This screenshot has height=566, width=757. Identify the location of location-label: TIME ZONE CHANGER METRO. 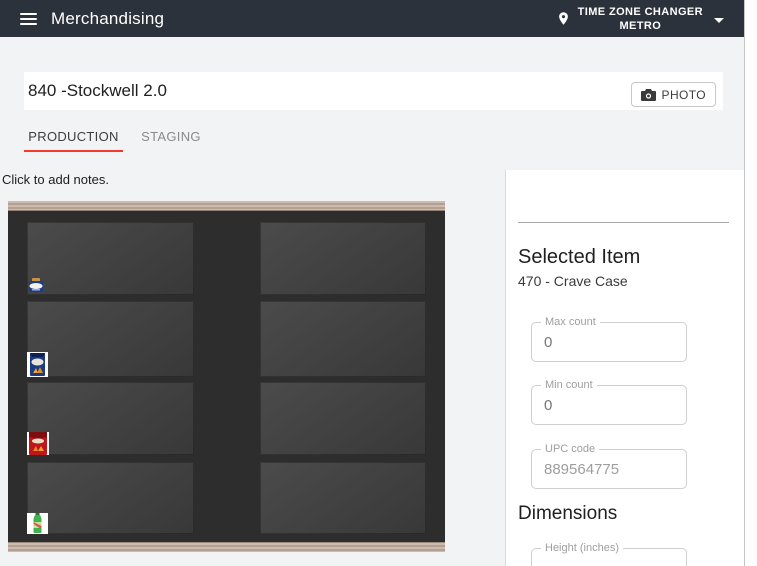
(640, 19).